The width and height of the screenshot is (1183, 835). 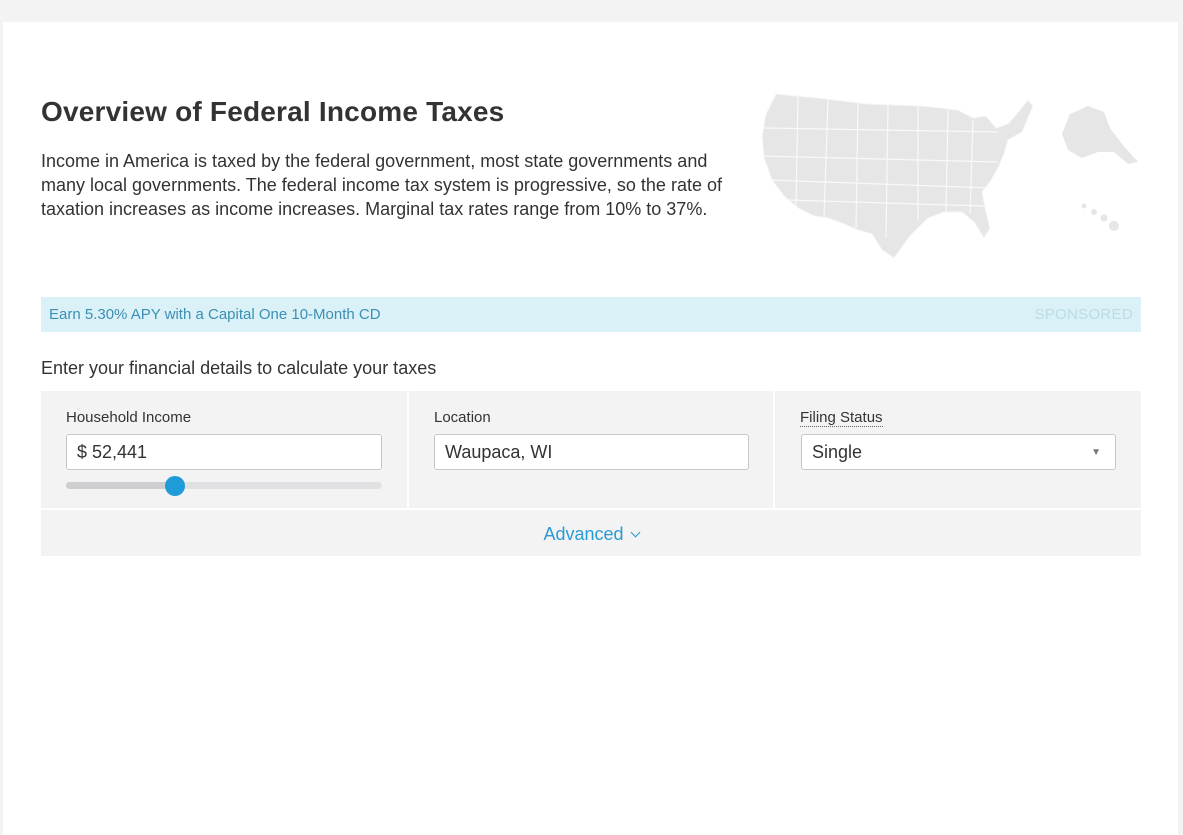 I want to click on location-label: Location, so click(x=462, y=417).